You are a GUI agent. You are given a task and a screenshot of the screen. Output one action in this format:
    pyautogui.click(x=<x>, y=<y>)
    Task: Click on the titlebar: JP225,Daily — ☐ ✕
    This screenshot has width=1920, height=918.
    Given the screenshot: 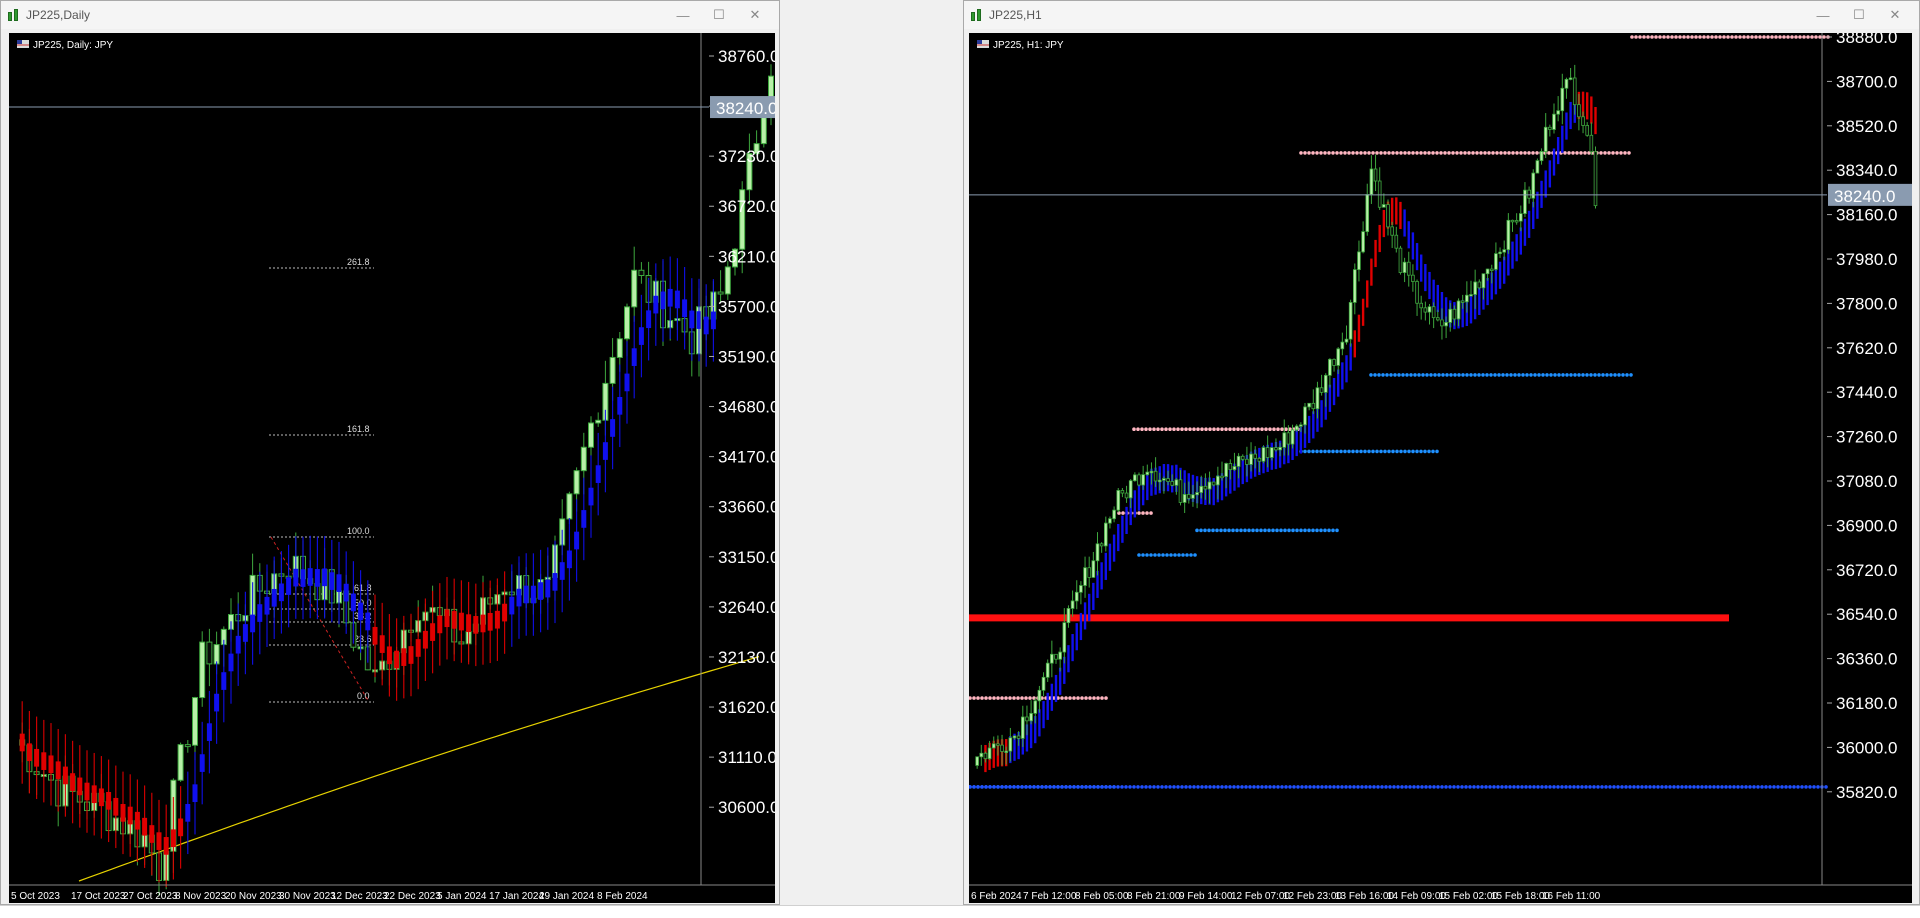 What is the action you would take?
    pyautogui.click(x=390, y=15)
    